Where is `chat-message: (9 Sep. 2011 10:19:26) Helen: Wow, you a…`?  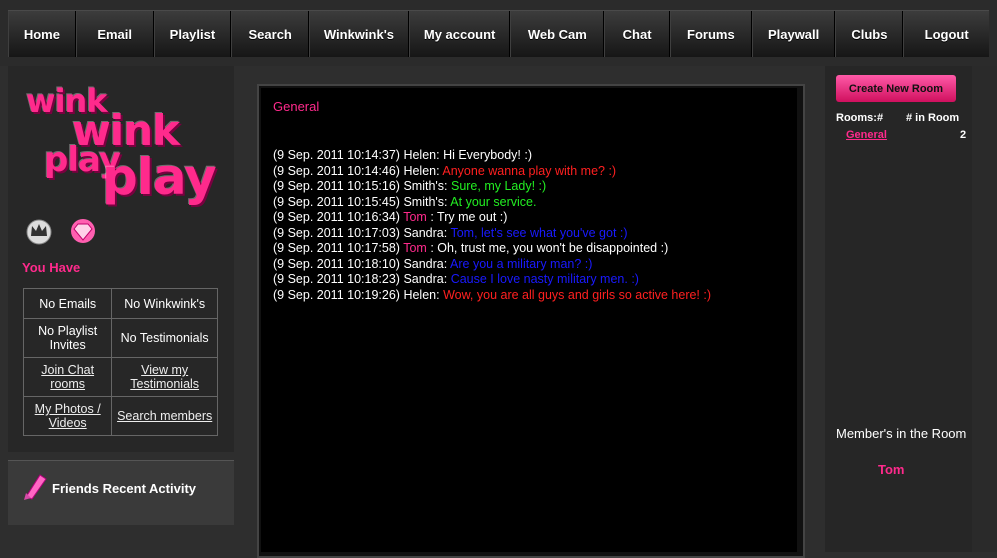 chat-message: (9 Sep. 2011 10:19:26) Helen: Wow, you a… is located at coordinates (492, 296).